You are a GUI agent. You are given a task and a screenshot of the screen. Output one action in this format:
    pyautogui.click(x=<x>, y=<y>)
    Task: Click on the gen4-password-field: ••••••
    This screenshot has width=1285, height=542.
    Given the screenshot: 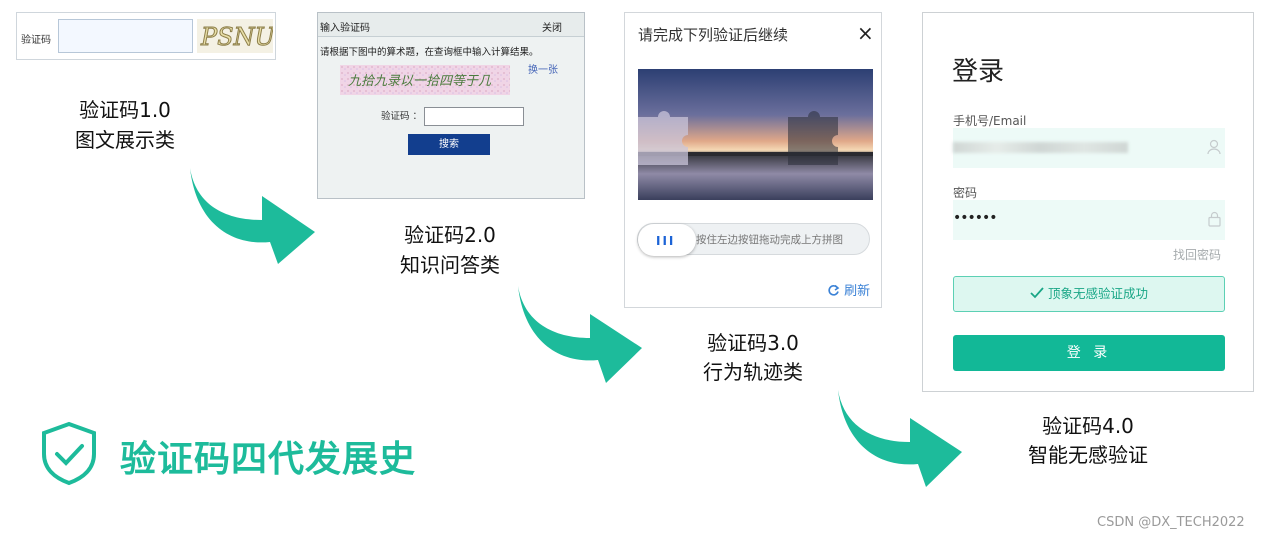 What is the action you would take?
    pyautogui.click(x=1089, y=220)
    